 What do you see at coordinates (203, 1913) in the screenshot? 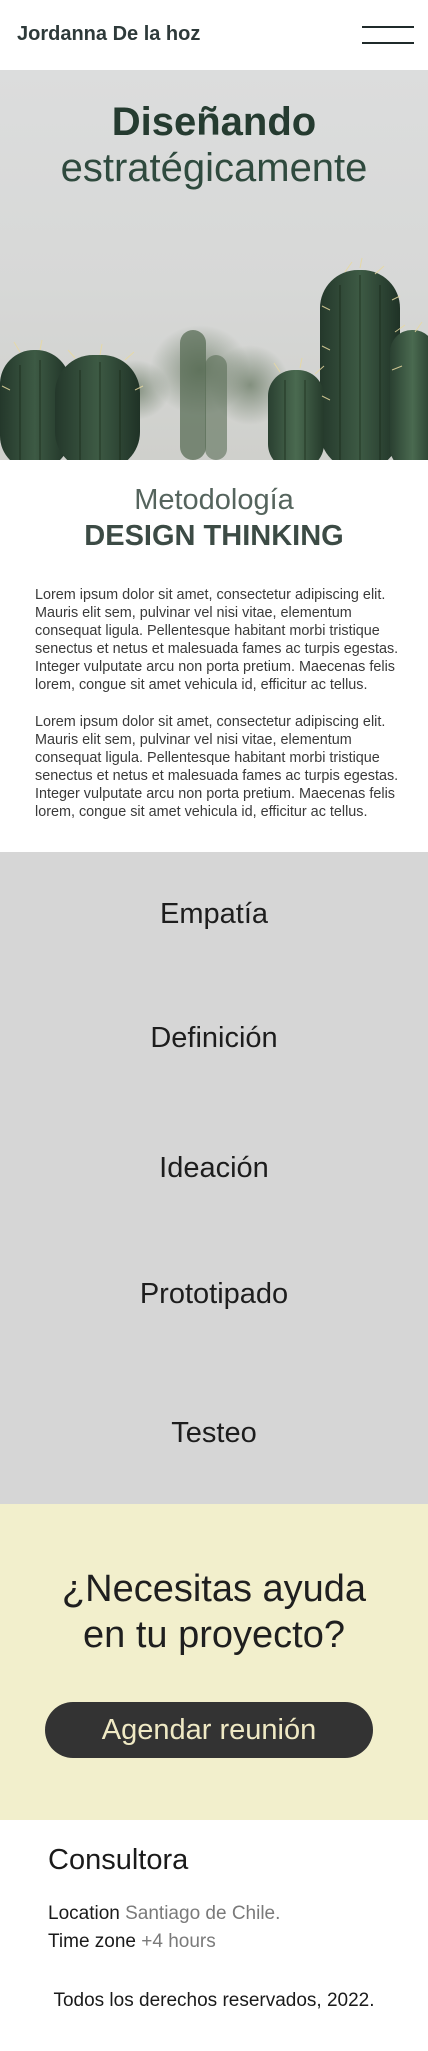
I see `location-value: Santiago de Chile.` at bounding box center [203, 1913].